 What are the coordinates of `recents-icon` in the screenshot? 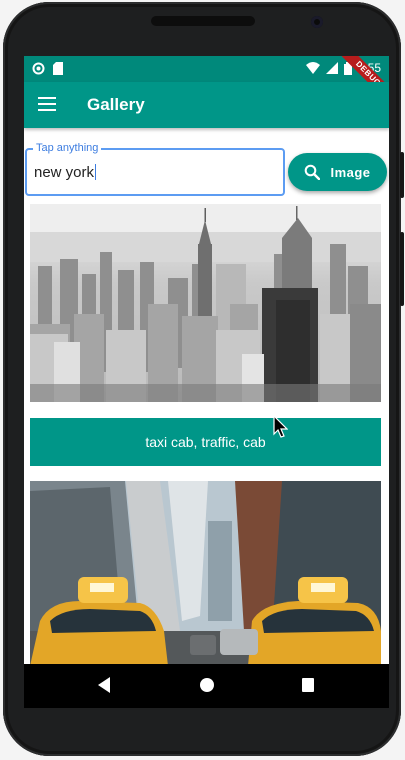 It's located at (308, 685).